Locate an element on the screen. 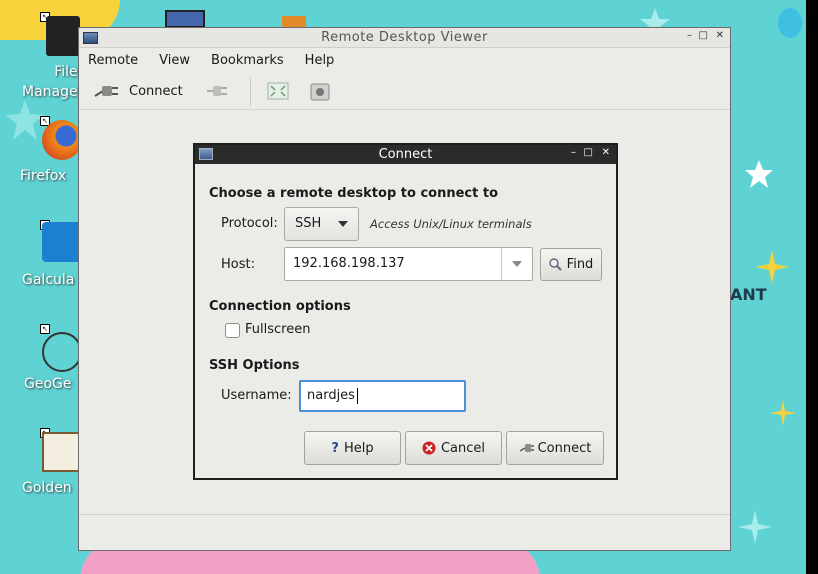 This screenshot has height=574, width=818. toolbar-connect-label: Connect is located at coordinates (156, 91).